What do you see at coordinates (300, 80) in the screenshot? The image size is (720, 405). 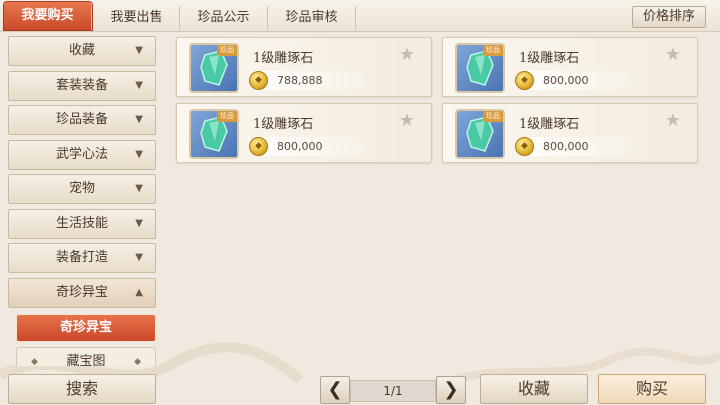 I see `item-price: 788,888` at bounding box center [300, 80].